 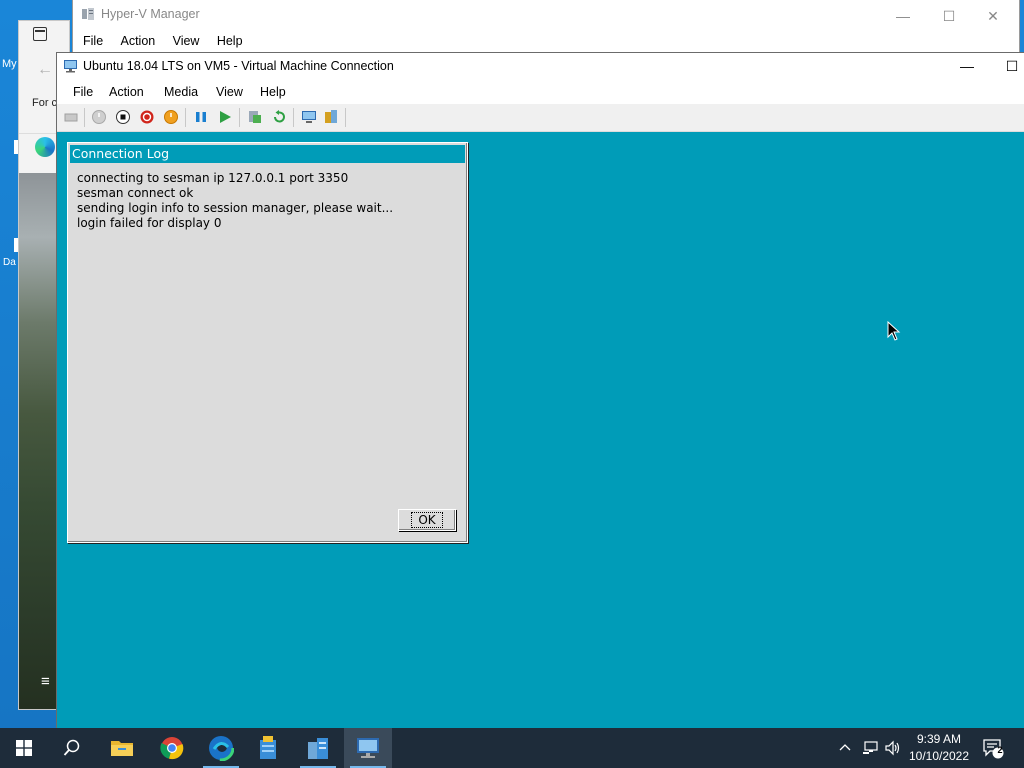 I want to click on search-button, so click(x=72, y=748).